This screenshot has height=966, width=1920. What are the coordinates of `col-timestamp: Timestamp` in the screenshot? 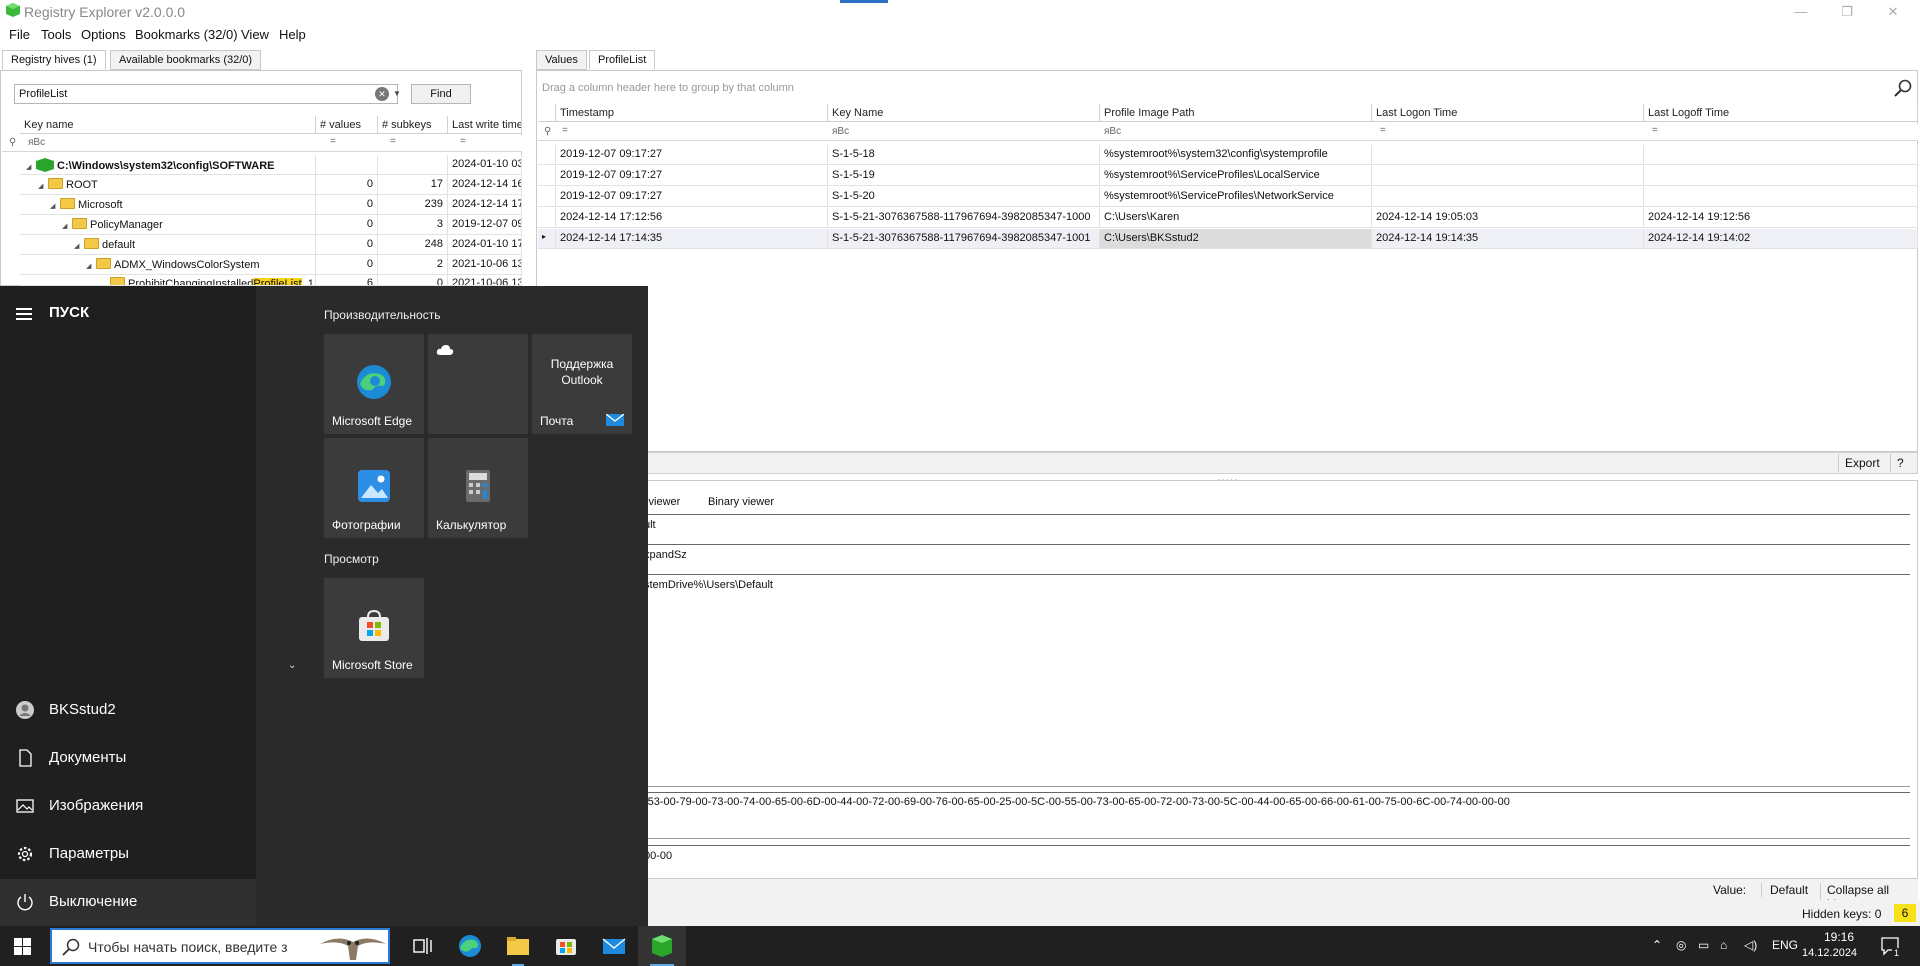 It's located at (692, 113).